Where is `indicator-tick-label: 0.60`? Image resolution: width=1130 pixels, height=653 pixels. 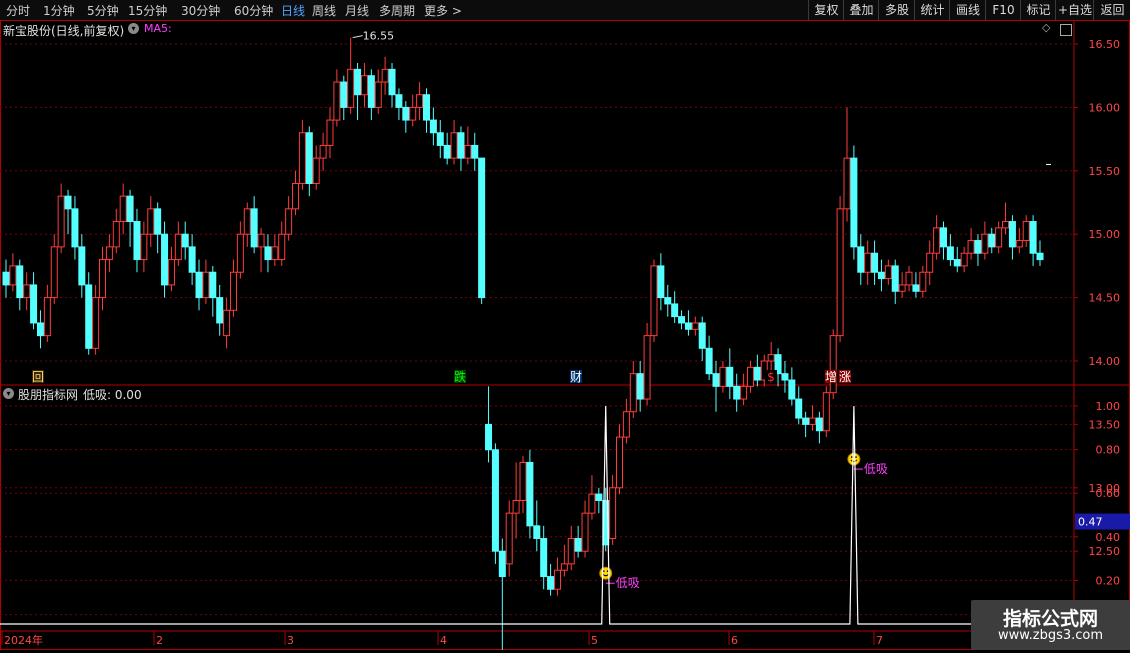
indicator-tick-label: 0.60 is located at coordinates (1108, 493).